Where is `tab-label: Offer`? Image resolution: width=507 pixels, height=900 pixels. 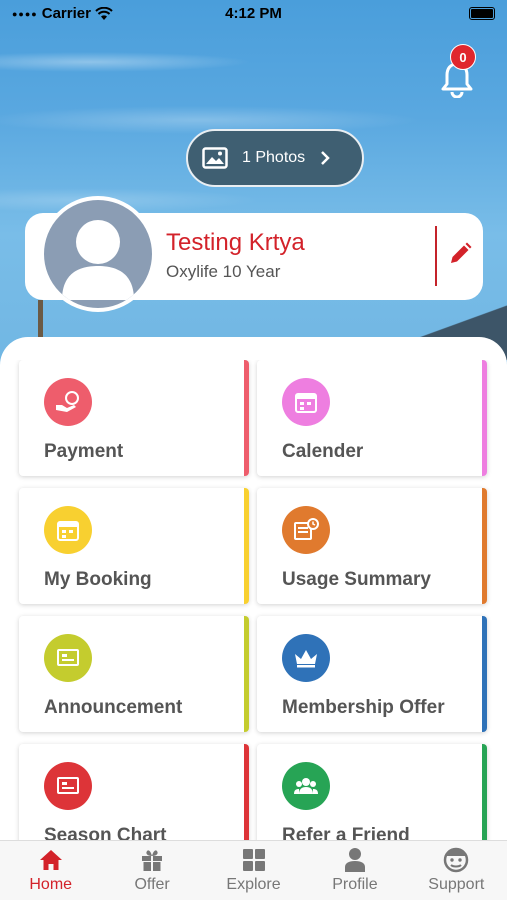 tab-label: Offer is located at coordinates (152, 884).